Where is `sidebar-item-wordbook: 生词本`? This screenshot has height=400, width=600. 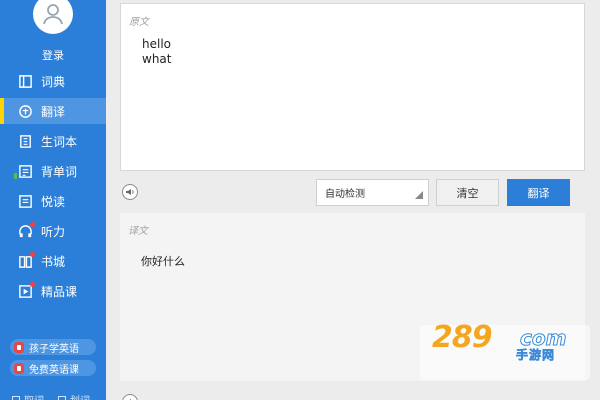
sidebar-item-wordbook: 生词本 is located at coordinates (53, 141).